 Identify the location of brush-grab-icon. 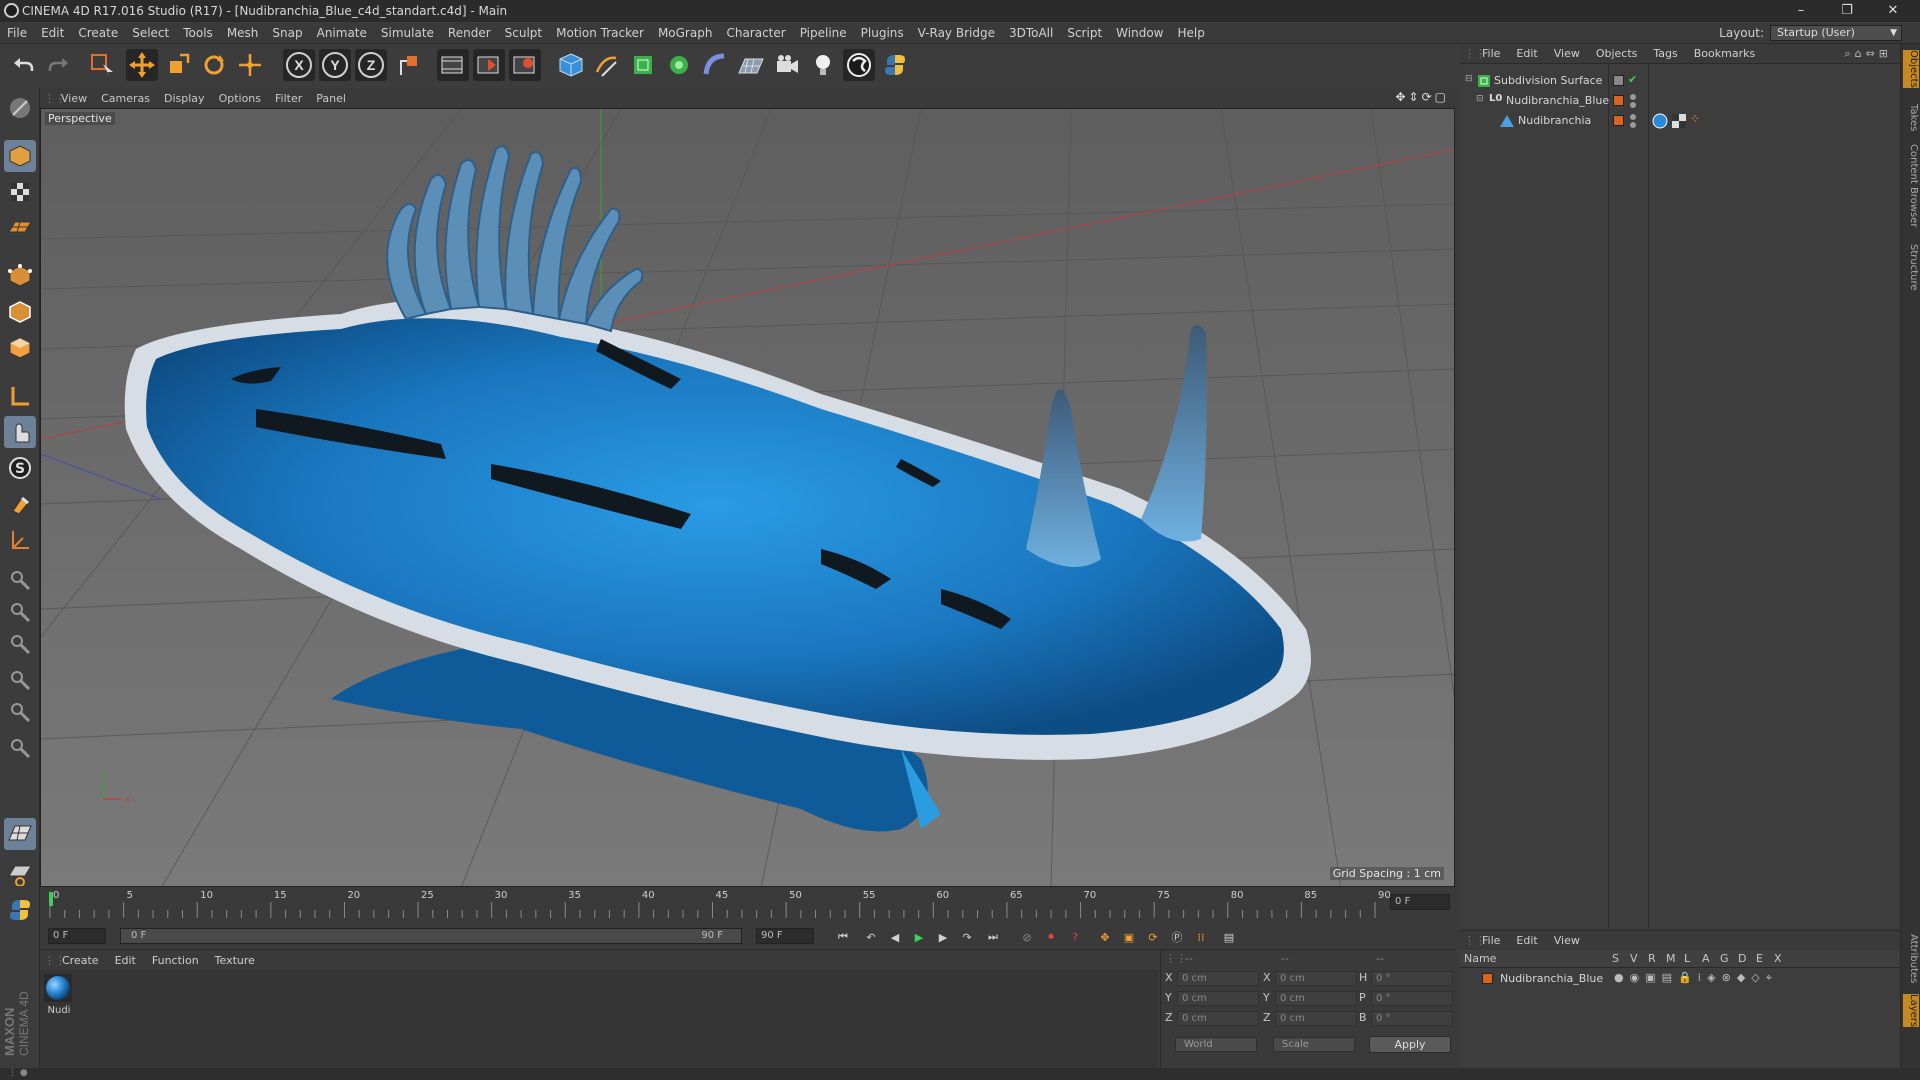
(20, 580).